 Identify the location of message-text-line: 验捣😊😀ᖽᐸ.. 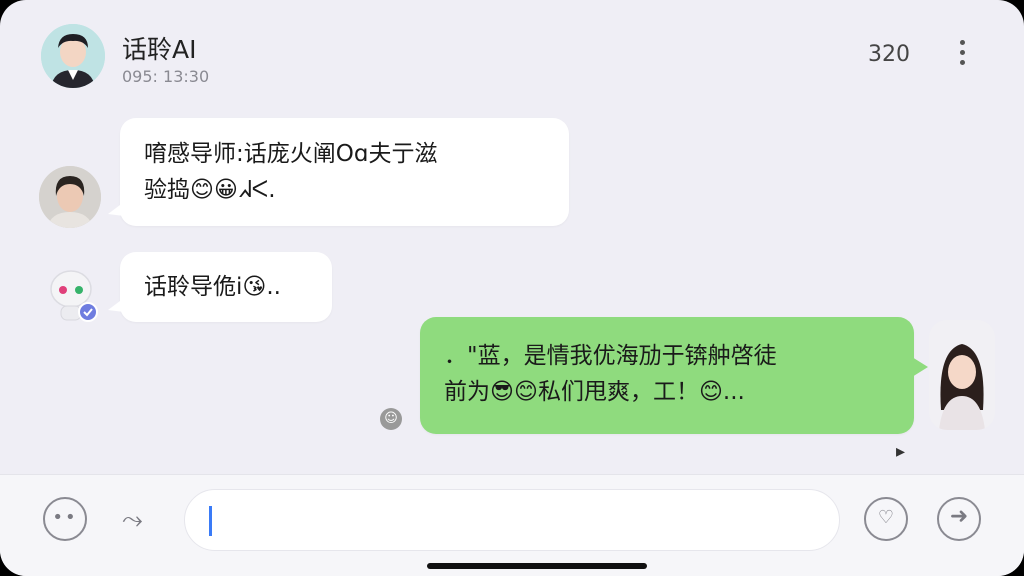
(210, 190).